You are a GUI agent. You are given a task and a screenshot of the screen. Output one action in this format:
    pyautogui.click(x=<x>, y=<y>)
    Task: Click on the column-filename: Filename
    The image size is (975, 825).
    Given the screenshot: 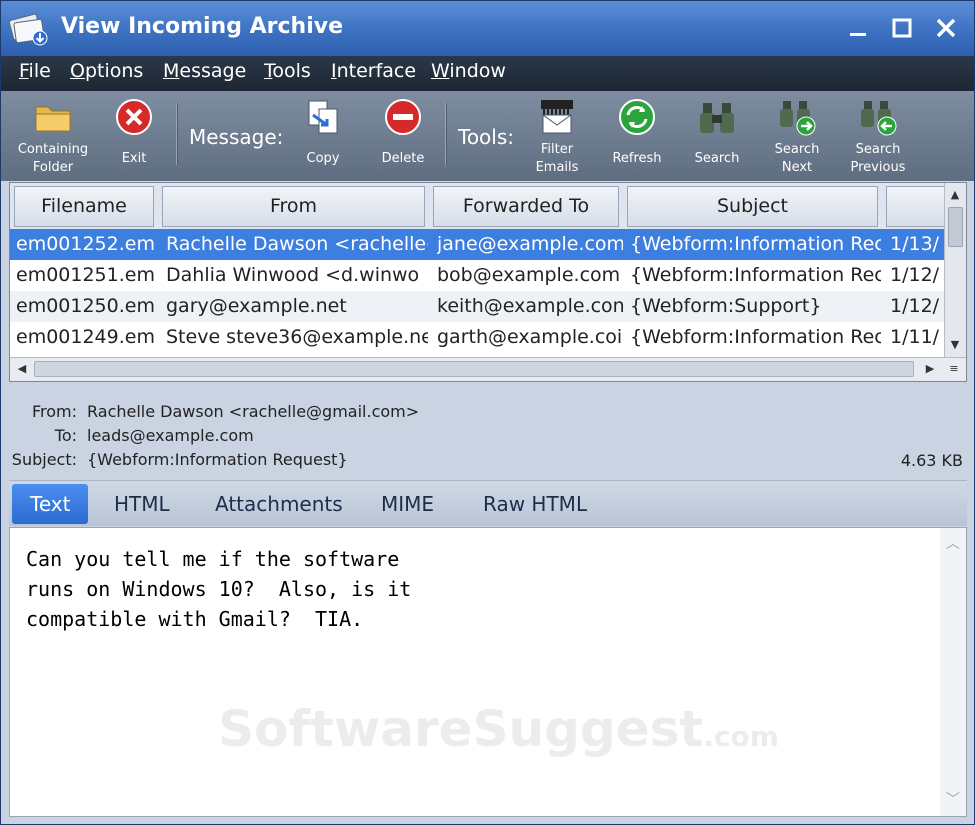 What is the action you would take?
    pyautogui.click(x=84, y=206)
    